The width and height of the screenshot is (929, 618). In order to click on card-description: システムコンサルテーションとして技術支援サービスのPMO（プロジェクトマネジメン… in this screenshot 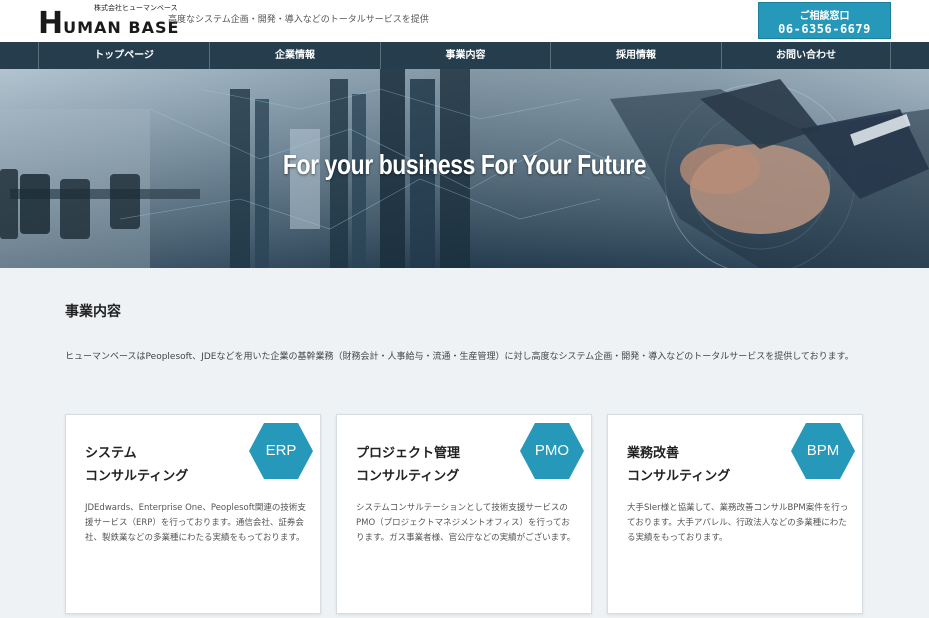, I will do `click(466, 523)`.